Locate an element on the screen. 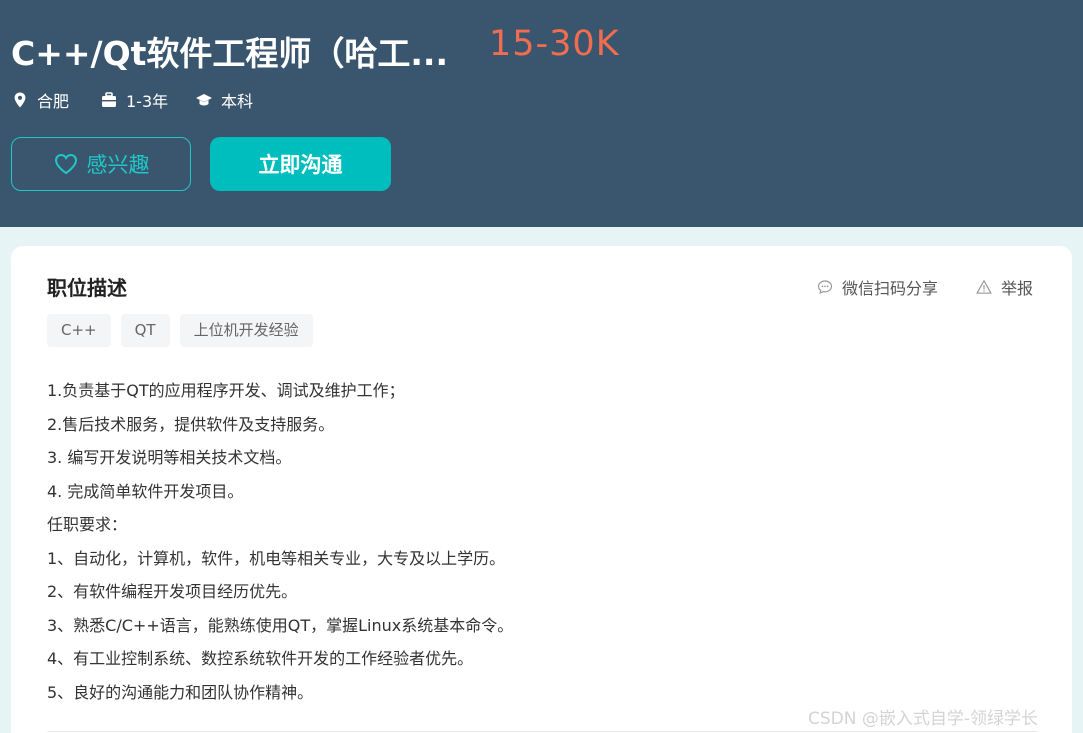 The height and width of the screenshot is (733, 1083). interest-button: 感兴趣 is located at coordinates (101, 164).